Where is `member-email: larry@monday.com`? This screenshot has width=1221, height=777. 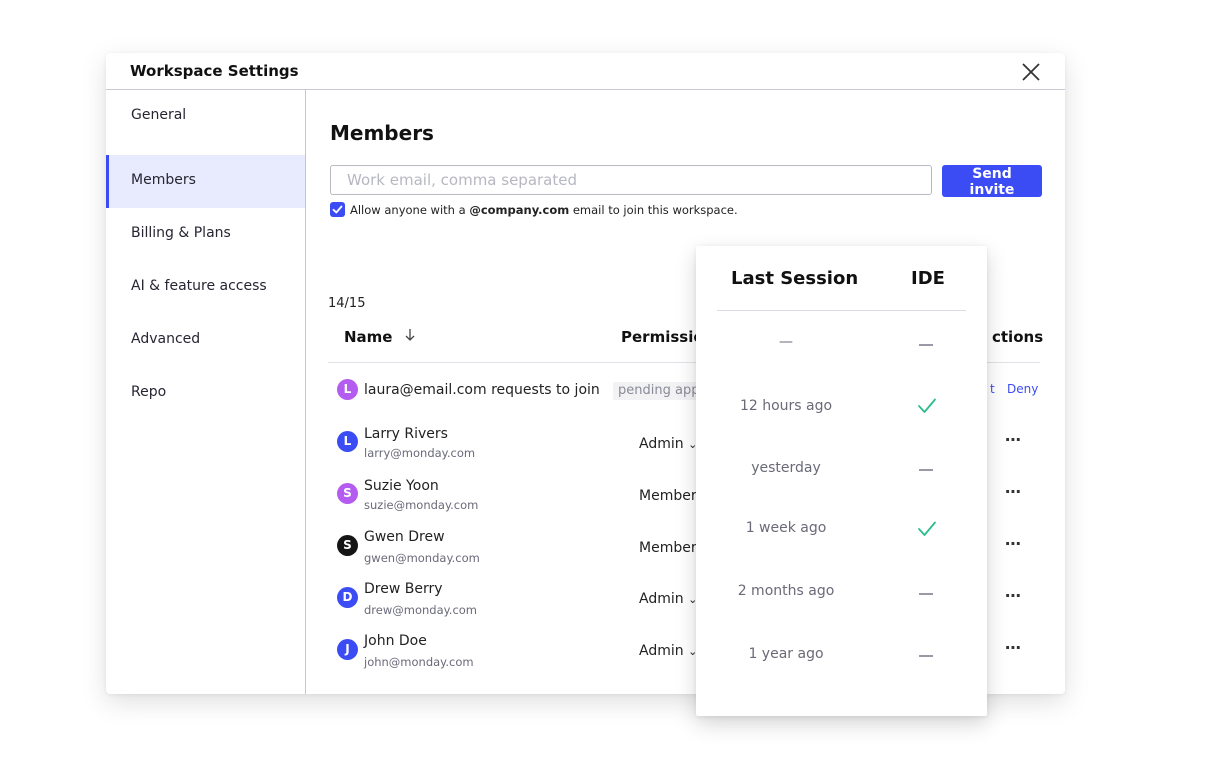
member-email: larry@monday.com is located at coordinates (420, 453).